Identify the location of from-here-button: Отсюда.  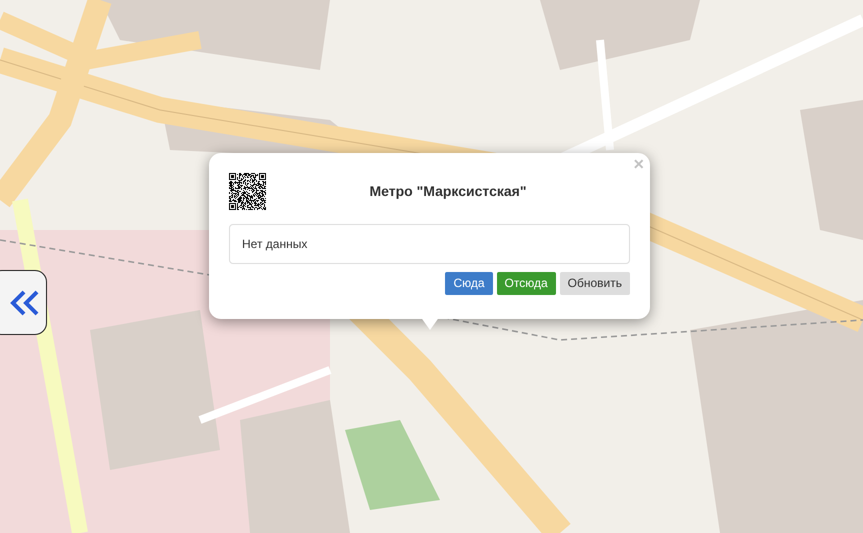
(526, 283).